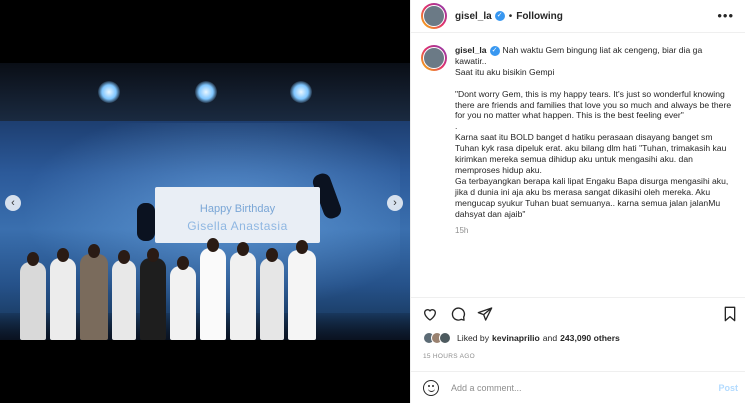 The height and width of the screenshot is (403, 745). Describe the element at coordinates (456, 126) in the screenshot. I see `caption-text-4: .` at that location.